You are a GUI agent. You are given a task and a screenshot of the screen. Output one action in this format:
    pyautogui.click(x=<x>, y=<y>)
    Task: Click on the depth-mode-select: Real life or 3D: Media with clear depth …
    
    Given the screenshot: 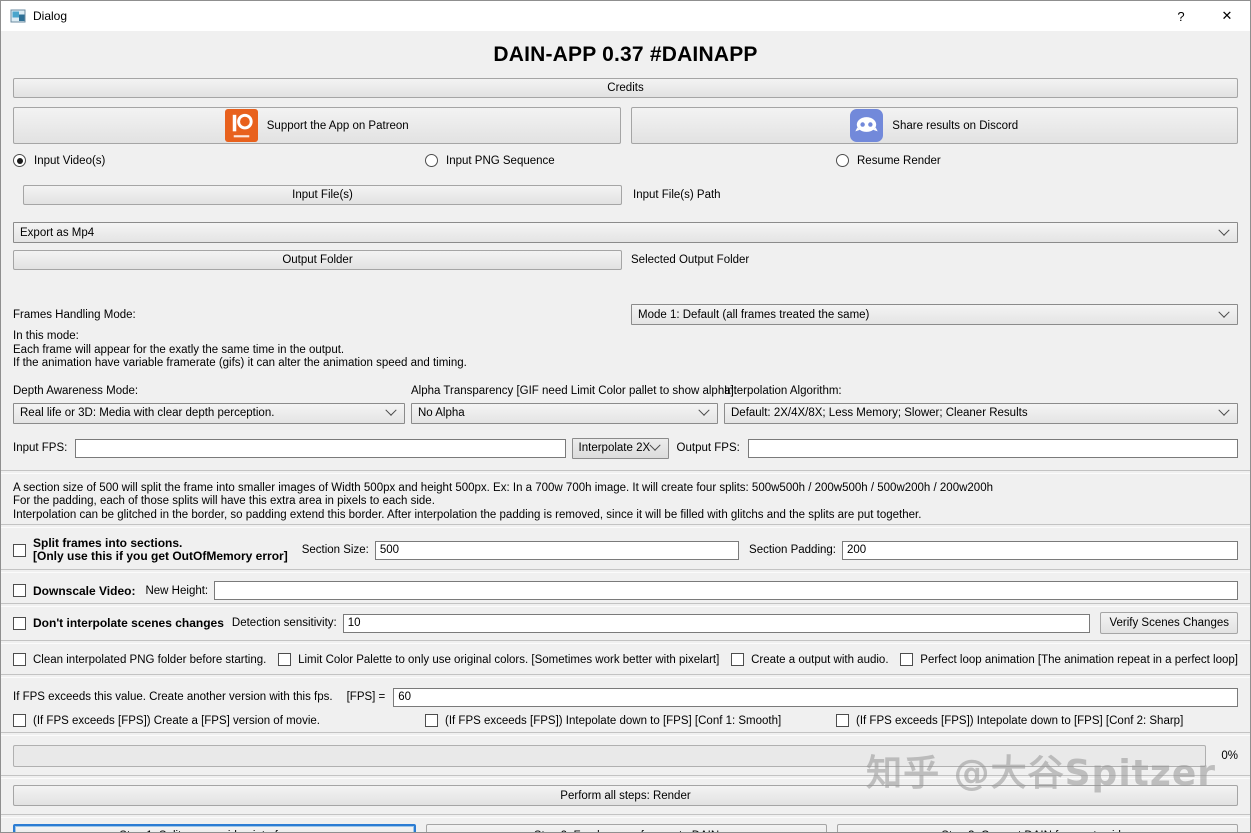 What is the action you would take?
    pyautogui.click(x=209, y=413)
    